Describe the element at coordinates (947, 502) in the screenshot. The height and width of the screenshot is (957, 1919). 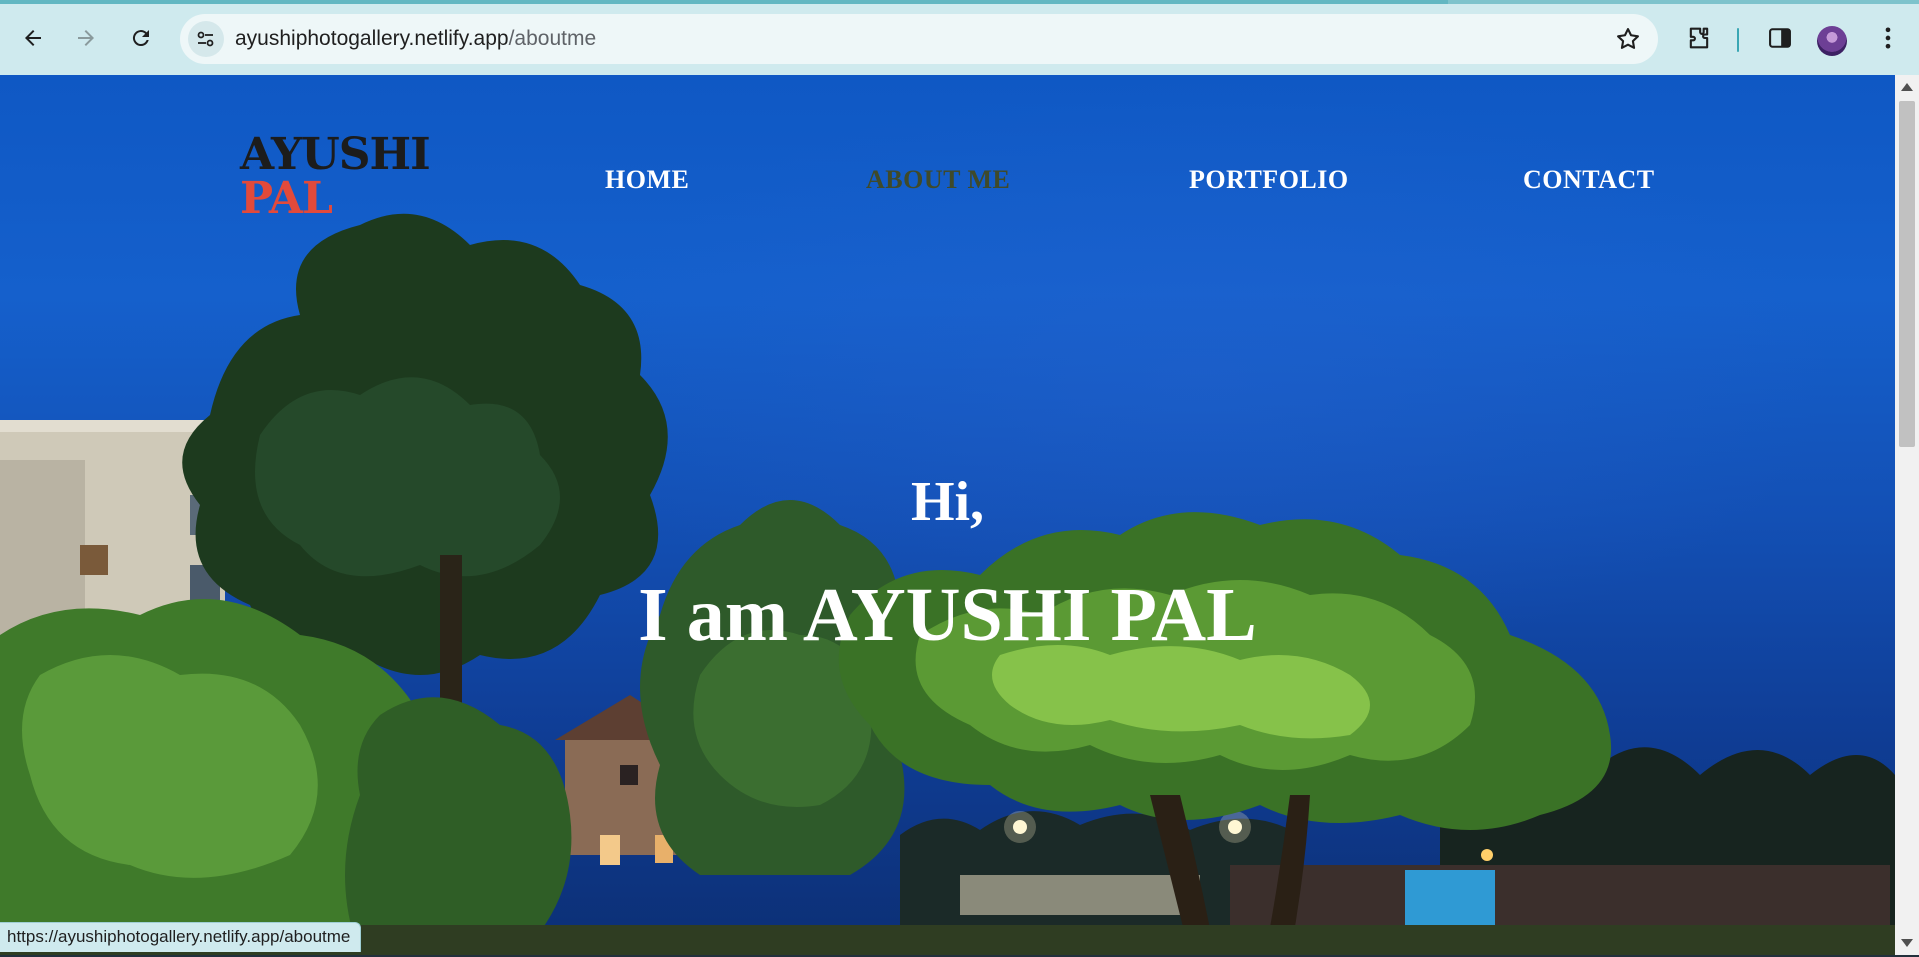
I see `hero-greeting: Hi,` at that location.